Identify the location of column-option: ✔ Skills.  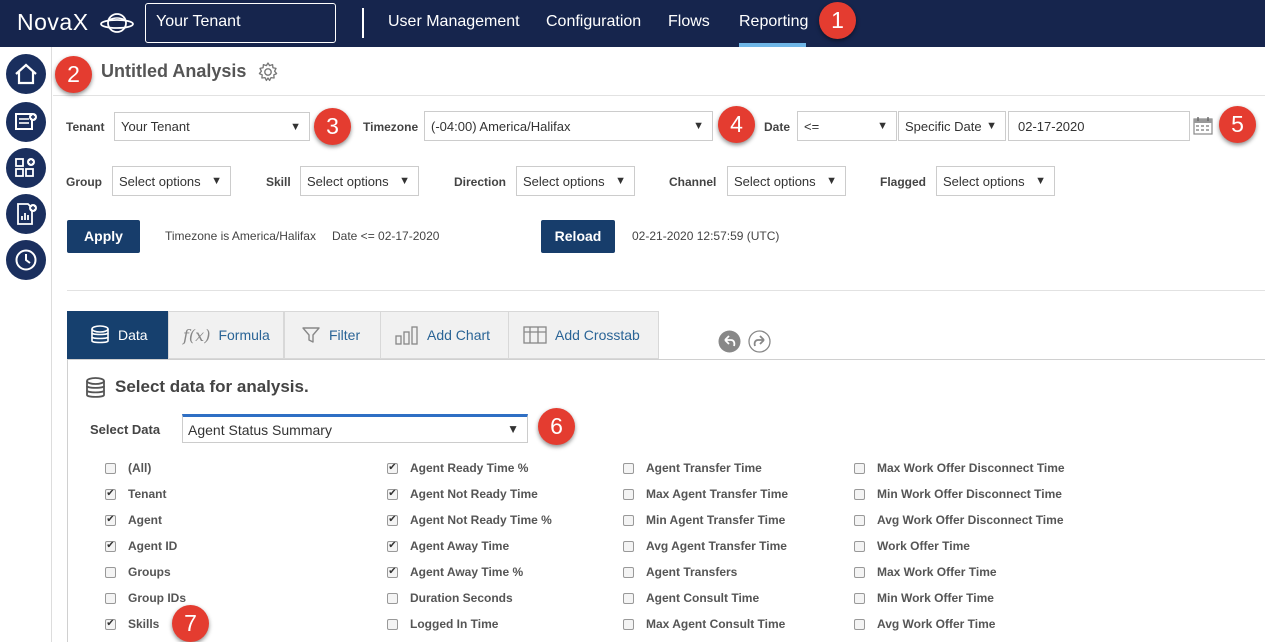
(132, 624).